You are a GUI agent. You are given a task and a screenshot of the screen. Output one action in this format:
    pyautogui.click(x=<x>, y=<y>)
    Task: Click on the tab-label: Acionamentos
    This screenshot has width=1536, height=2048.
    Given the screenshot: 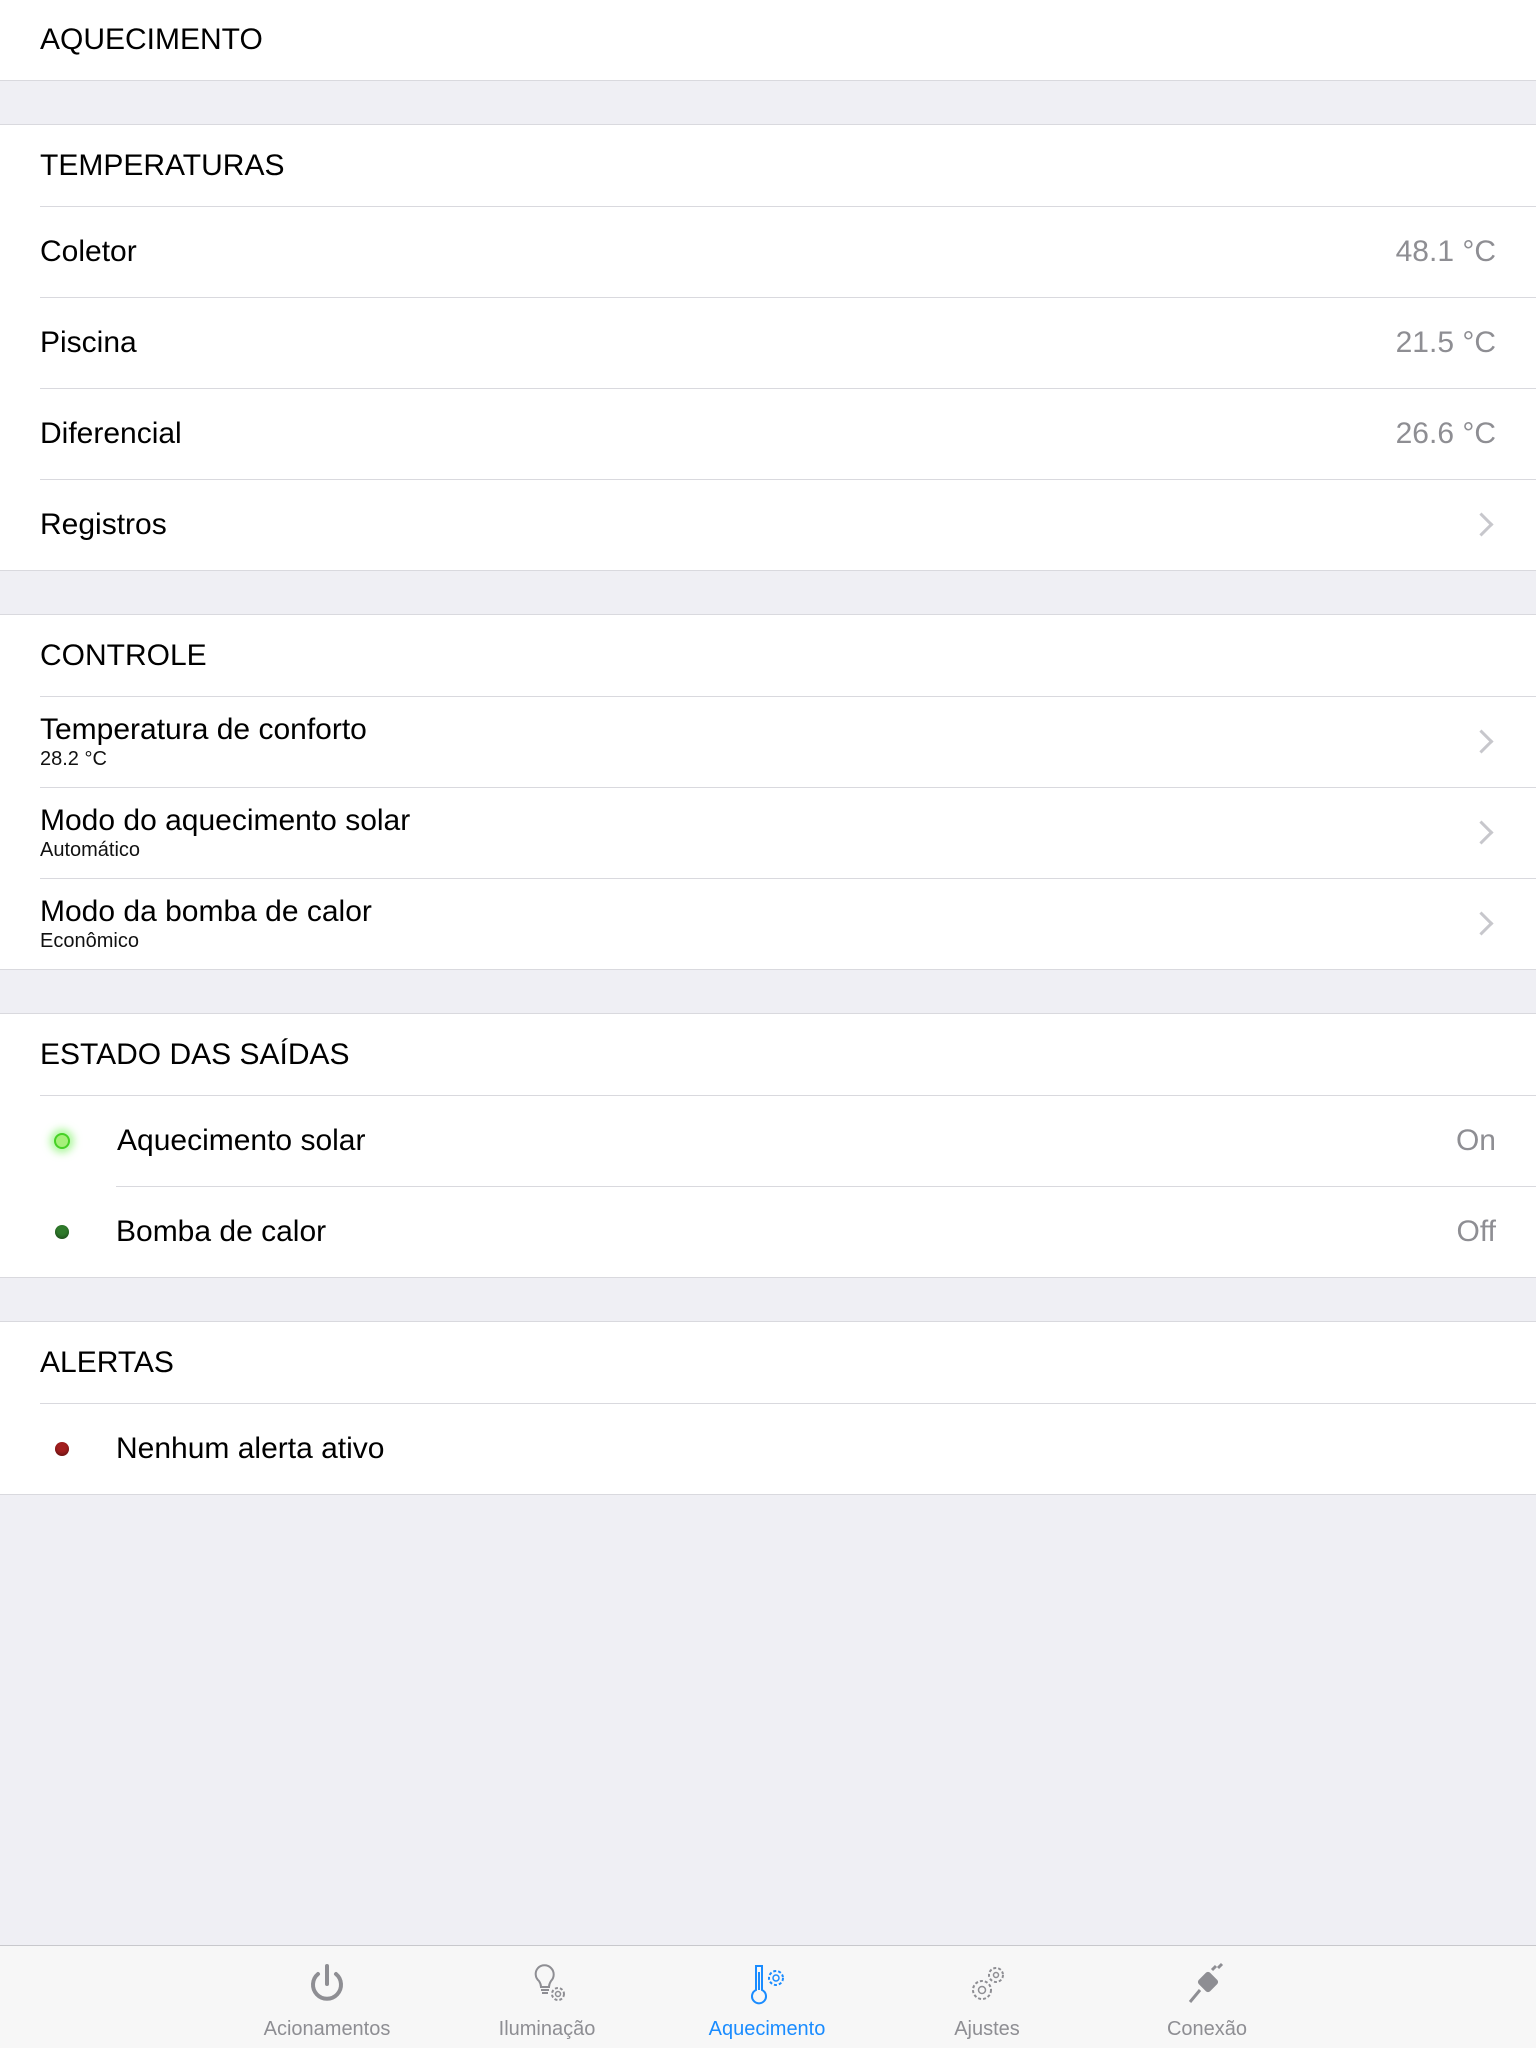 What is the action you would take?
    pyautogui.click(x=327, y=2029)
    